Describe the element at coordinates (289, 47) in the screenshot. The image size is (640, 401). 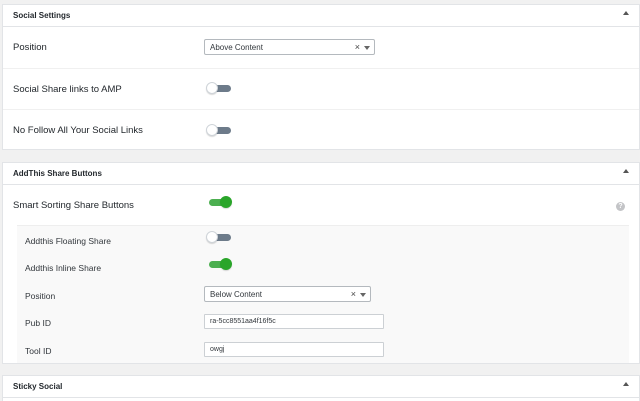
I see `social-position-select: Above Content ×` at that location.